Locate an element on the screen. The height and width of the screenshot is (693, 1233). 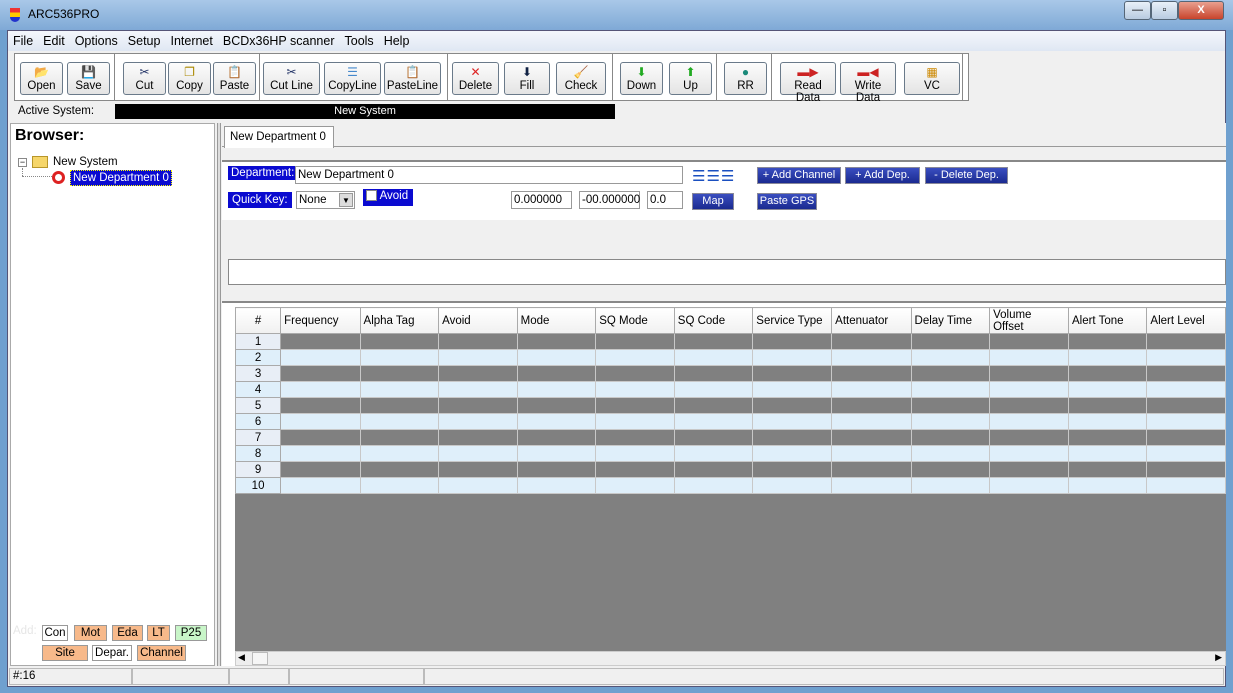
add-mot-button: Mot is located at coordinates (90, 633).